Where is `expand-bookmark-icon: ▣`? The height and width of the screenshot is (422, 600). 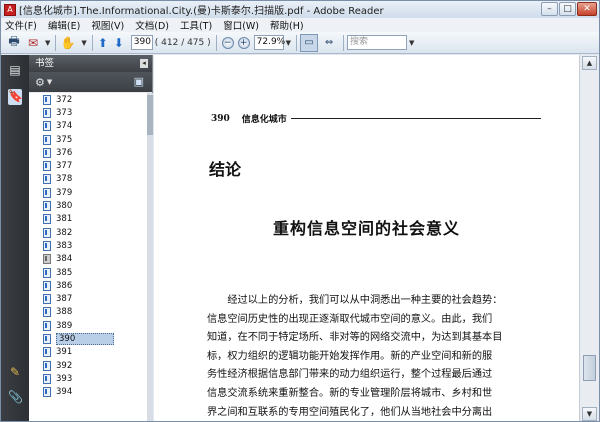 expand-bookmark-icon: ▣ is located at coordinates (139, 81).